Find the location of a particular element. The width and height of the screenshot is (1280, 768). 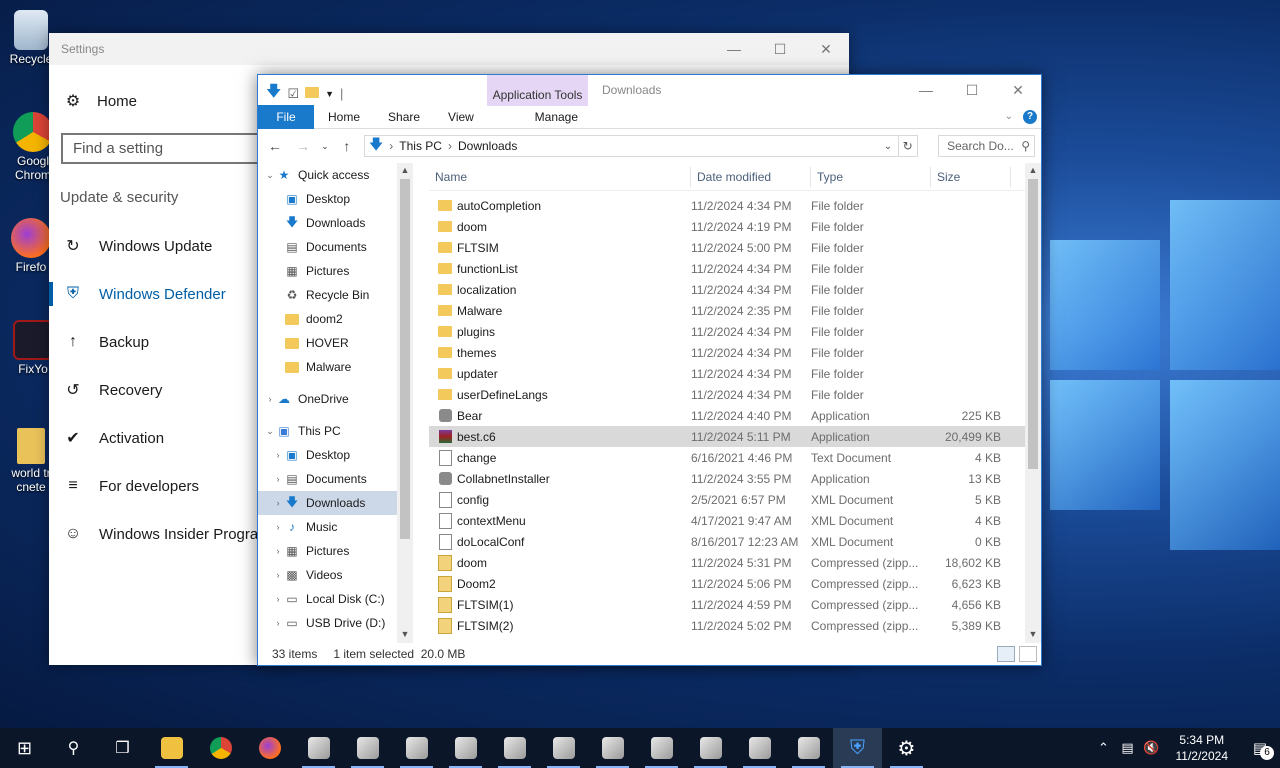

network-icon: ▤ is located at coordinates (1128, 748).